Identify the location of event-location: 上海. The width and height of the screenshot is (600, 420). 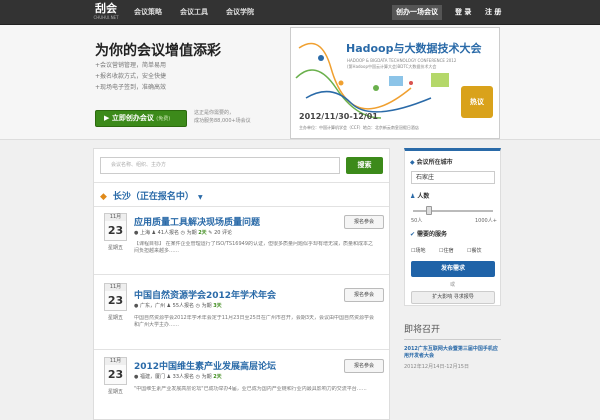
(144, 233).